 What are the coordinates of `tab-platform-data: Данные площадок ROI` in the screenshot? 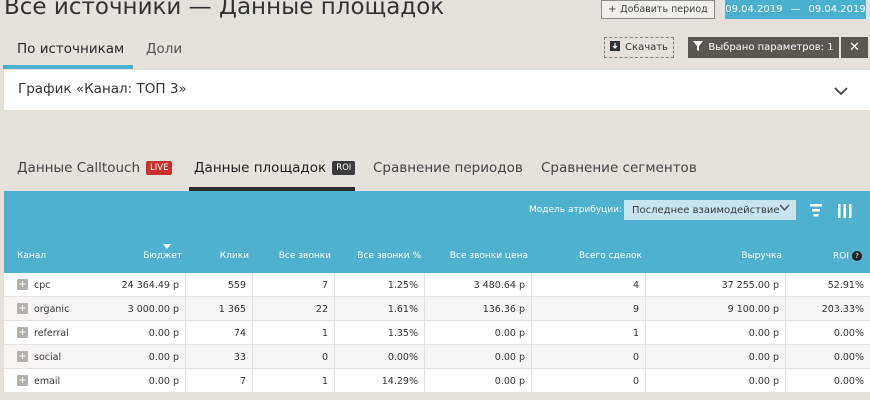 It's located at (275, 168).